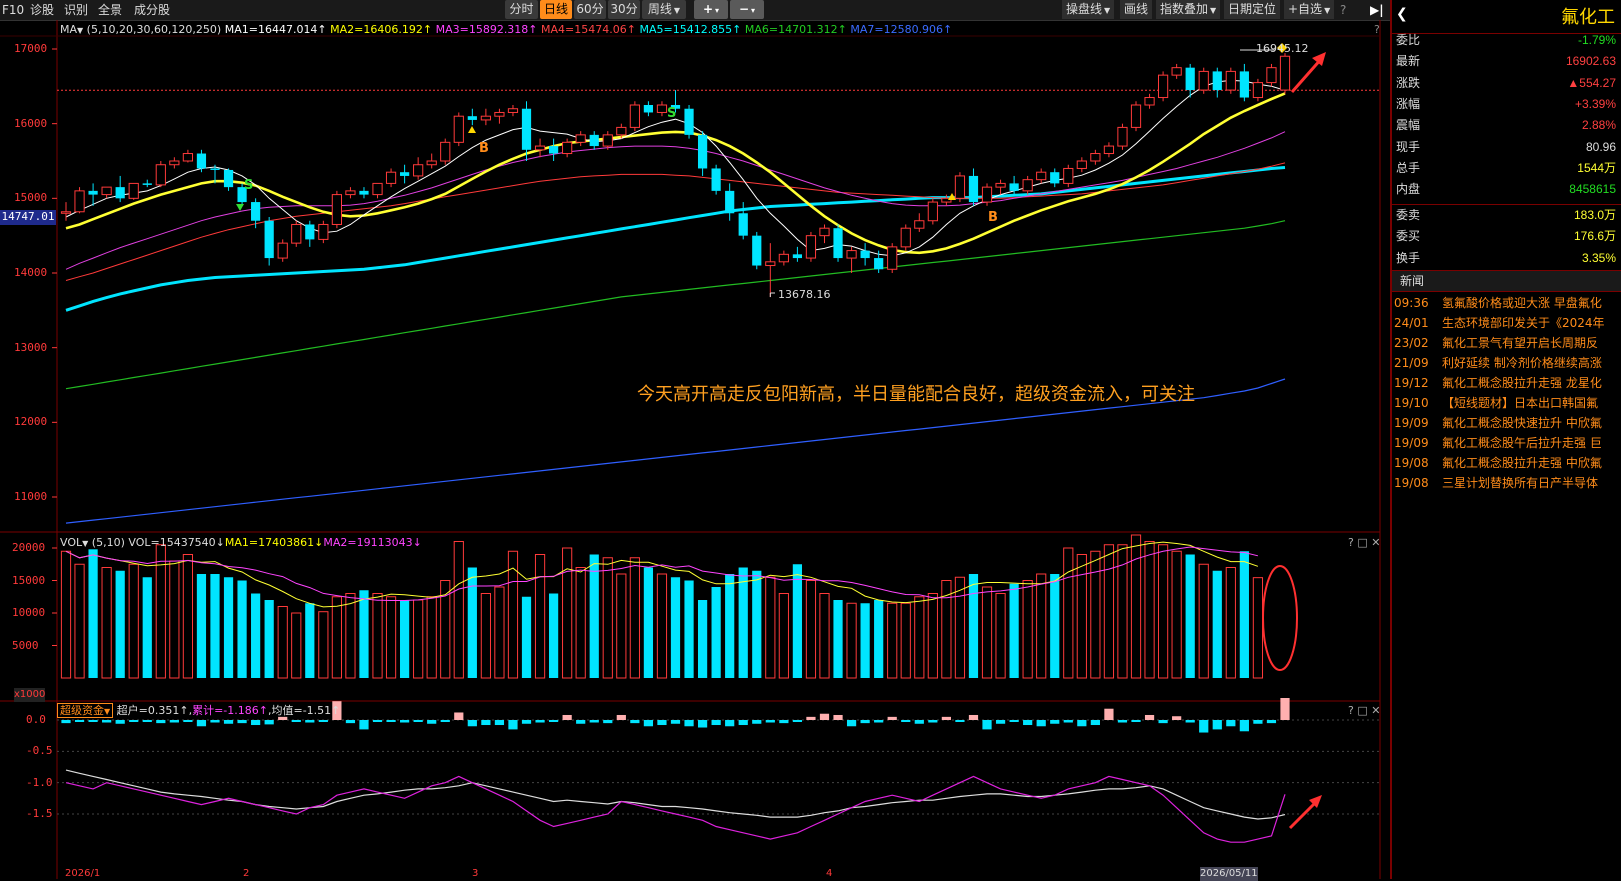  What do you see at coordinates (1600, 146) in the screenshot?
I see `quote-value: 80.96` at bounding box center [1600, 146].